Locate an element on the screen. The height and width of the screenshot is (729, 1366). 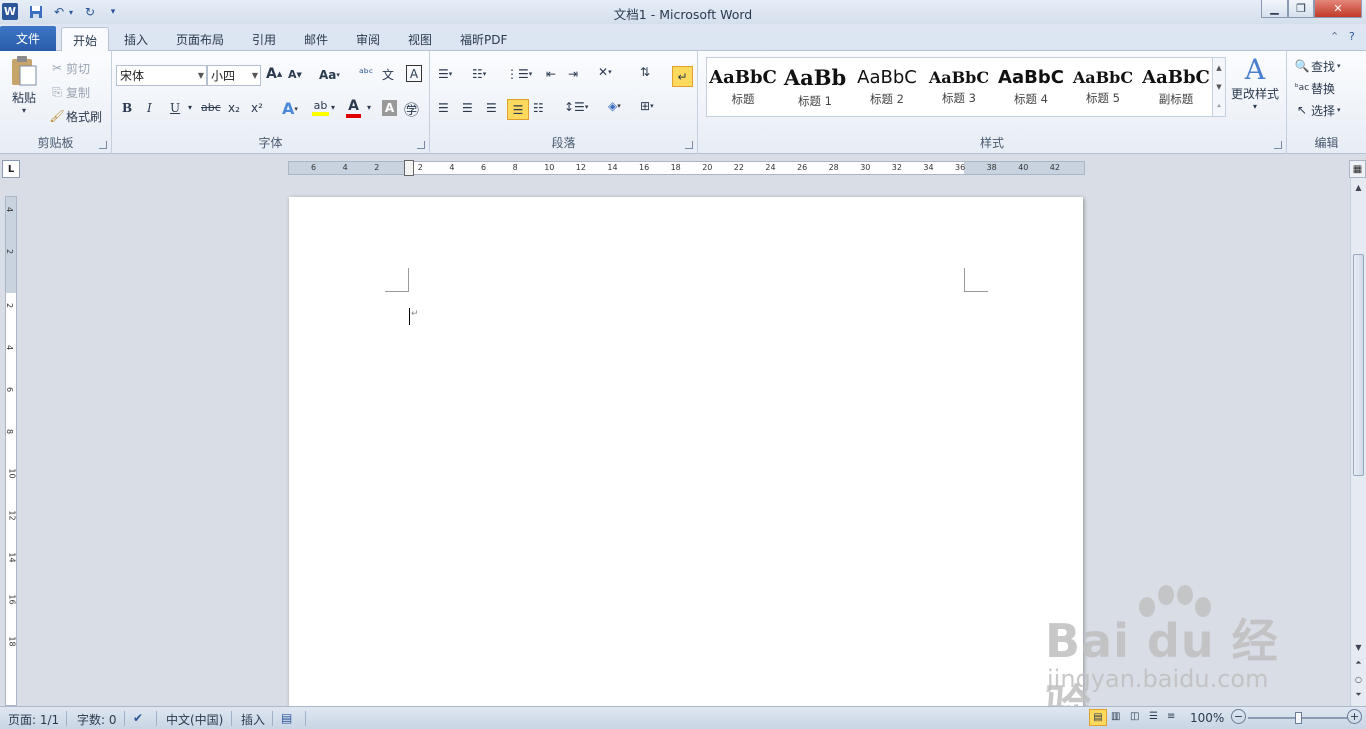
chevron-down-icon: ▼ is located at coordinates (1218, 87).